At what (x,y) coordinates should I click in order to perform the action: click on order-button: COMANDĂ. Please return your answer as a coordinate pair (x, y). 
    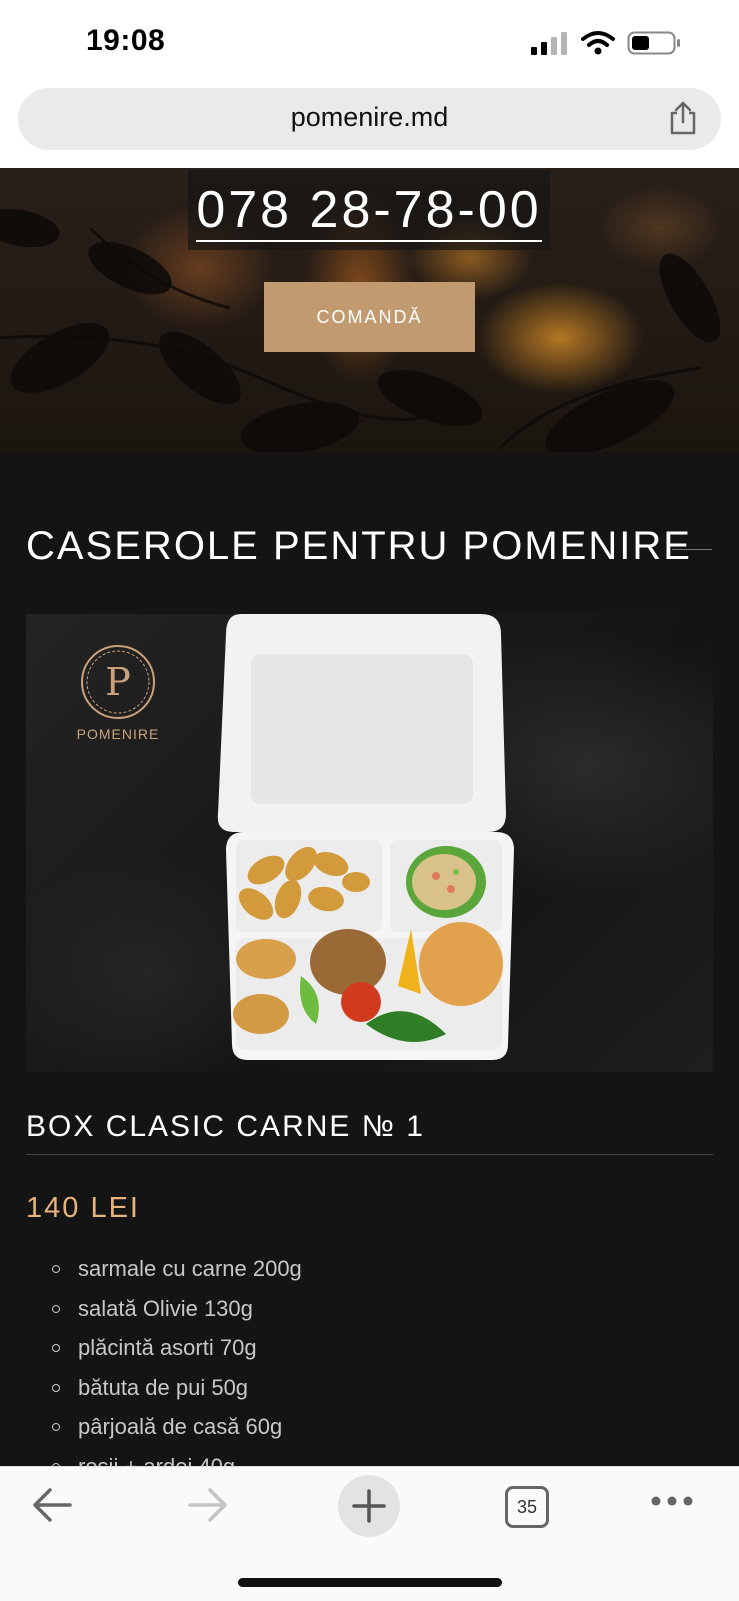
    Looking at the image, I should click on (369, 317).